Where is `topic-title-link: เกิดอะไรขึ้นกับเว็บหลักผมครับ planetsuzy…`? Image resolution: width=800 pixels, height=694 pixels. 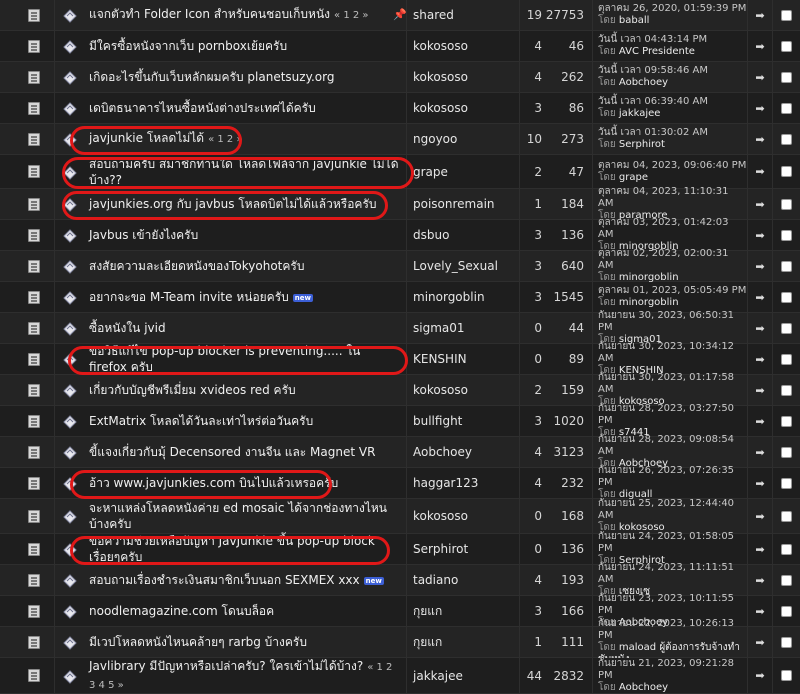
topic-title-link: เกิดอะไรขึ้นกับเว็บหลักผมครับ planetsuzy… is located at coordinates (211, 77).